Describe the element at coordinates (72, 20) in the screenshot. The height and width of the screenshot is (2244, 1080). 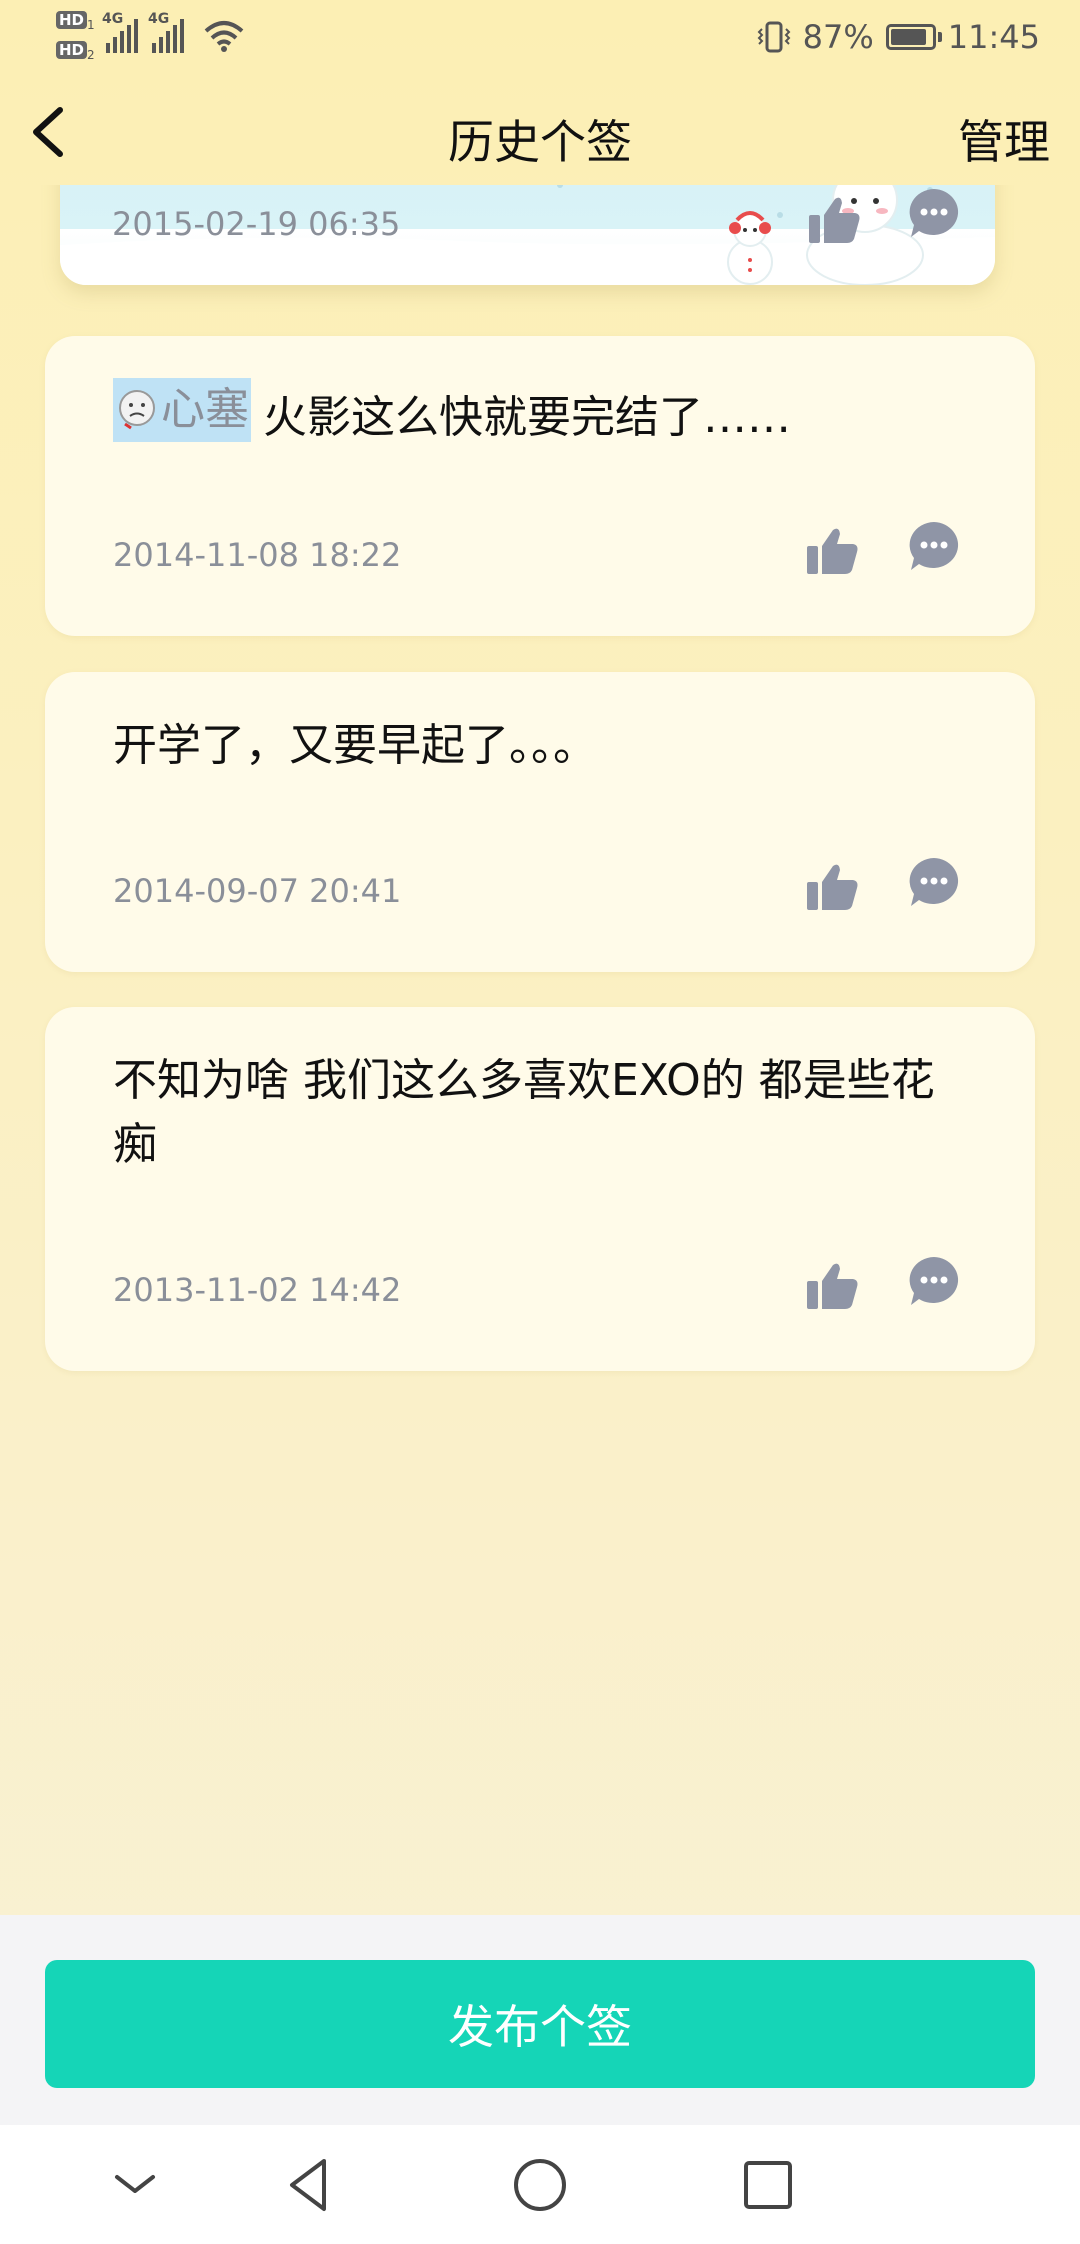
I see `hd1-badge: HD` at that location.